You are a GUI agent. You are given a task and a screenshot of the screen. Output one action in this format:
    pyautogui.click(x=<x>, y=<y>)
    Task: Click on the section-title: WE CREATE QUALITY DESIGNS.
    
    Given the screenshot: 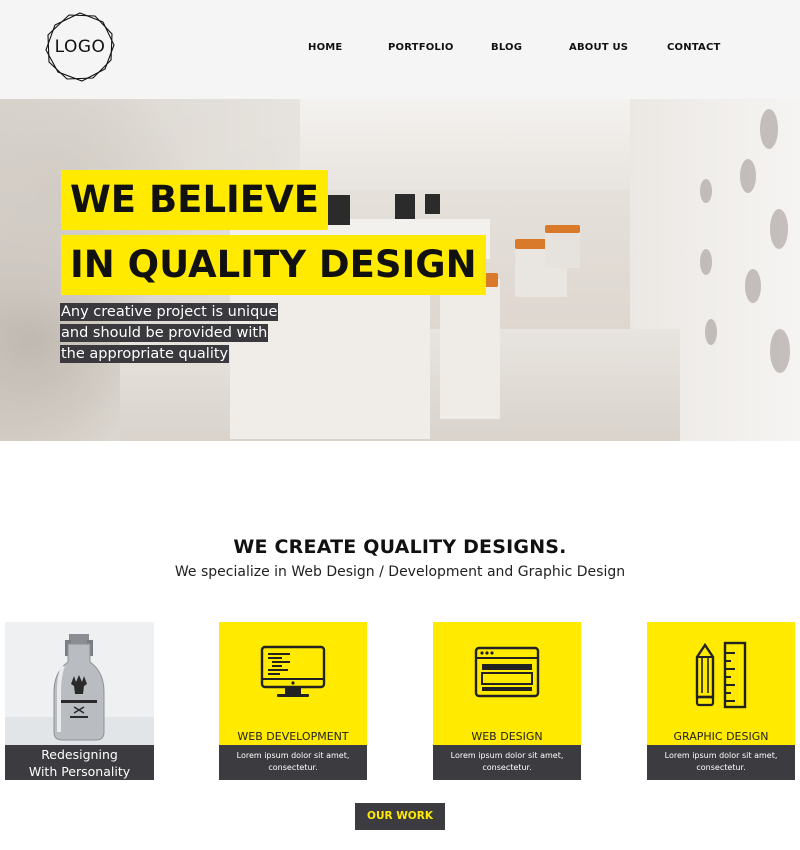 What is the action you would take?
    pyautogui.click(x=400, y=547)
    